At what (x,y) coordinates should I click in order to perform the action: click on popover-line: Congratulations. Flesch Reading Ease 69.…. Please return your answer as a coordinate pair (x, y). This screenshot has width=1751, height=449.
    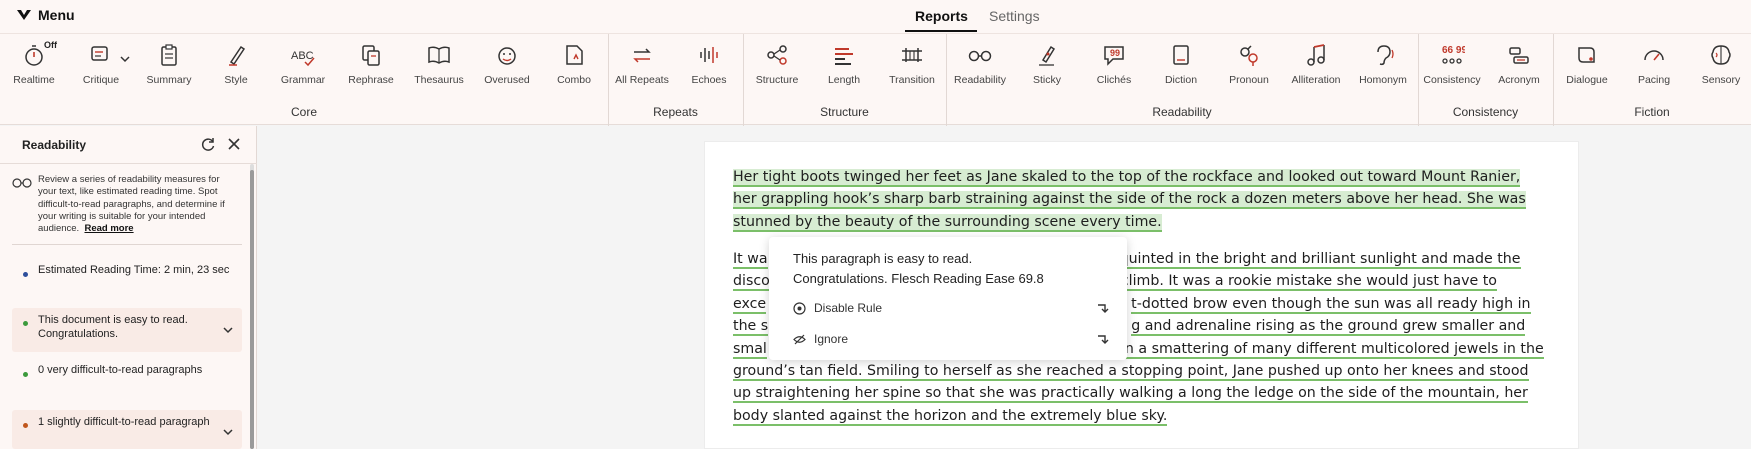
    Looking at the image, I should click on (918, 278).